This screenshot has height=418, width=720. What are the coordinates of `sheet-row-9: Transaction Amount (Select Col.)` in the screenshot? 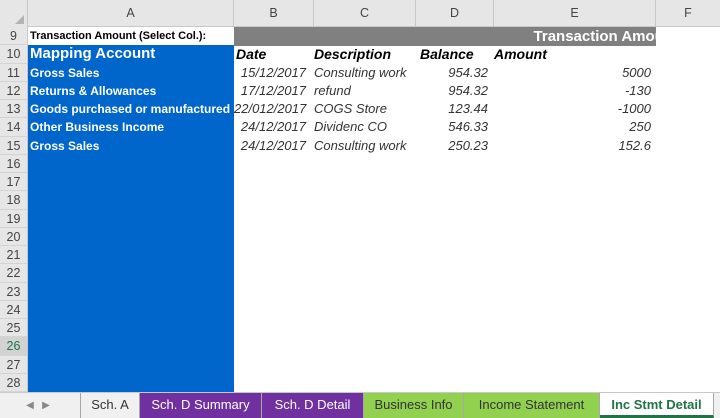 It's located at (374, 36).